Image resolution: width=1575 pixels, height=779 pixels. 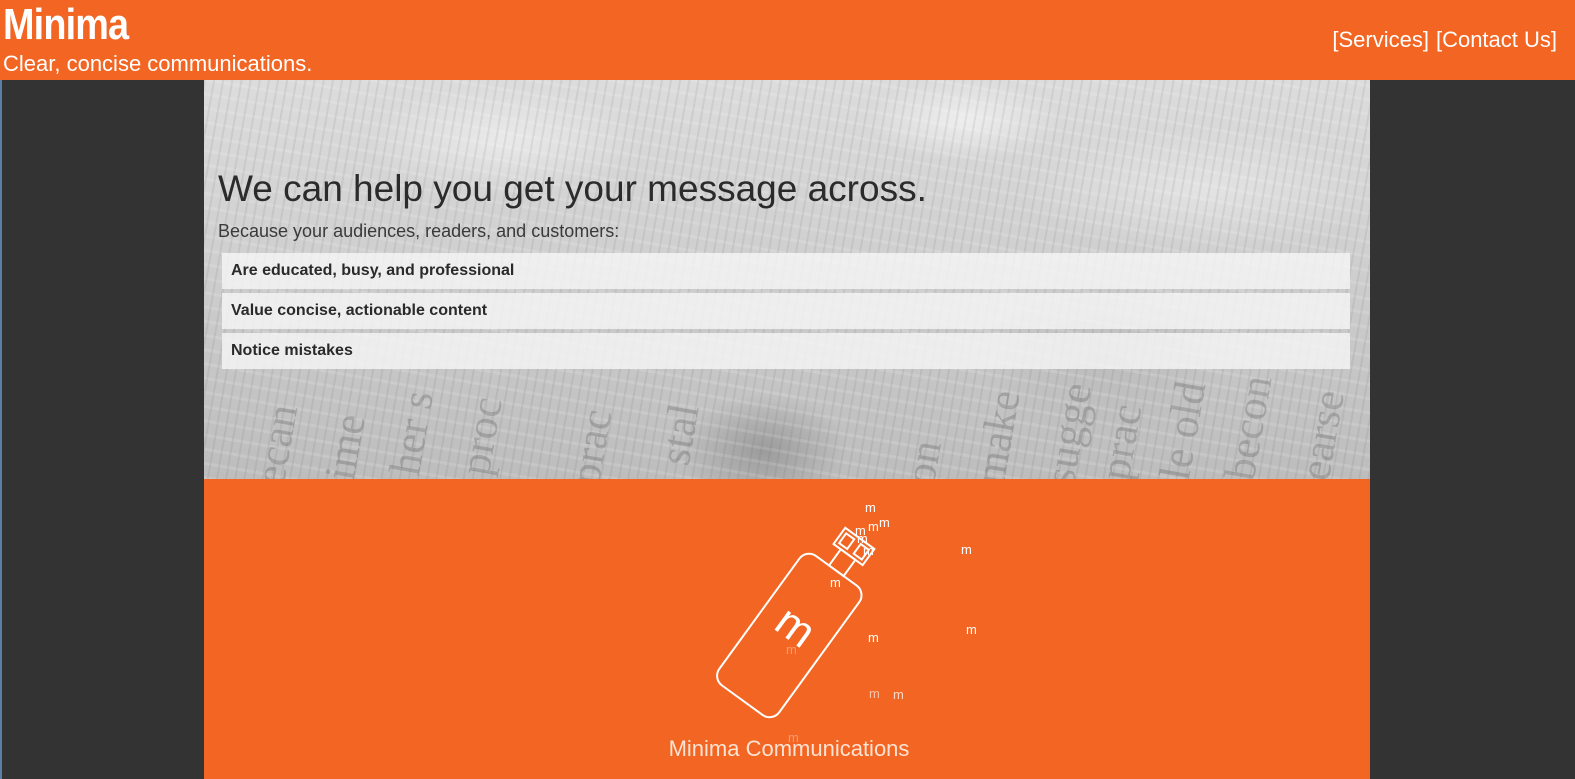 What do you see at coordinates (1, 429) in the screenshot?
I see `left-edge-border` at bounding box center [1, 429].